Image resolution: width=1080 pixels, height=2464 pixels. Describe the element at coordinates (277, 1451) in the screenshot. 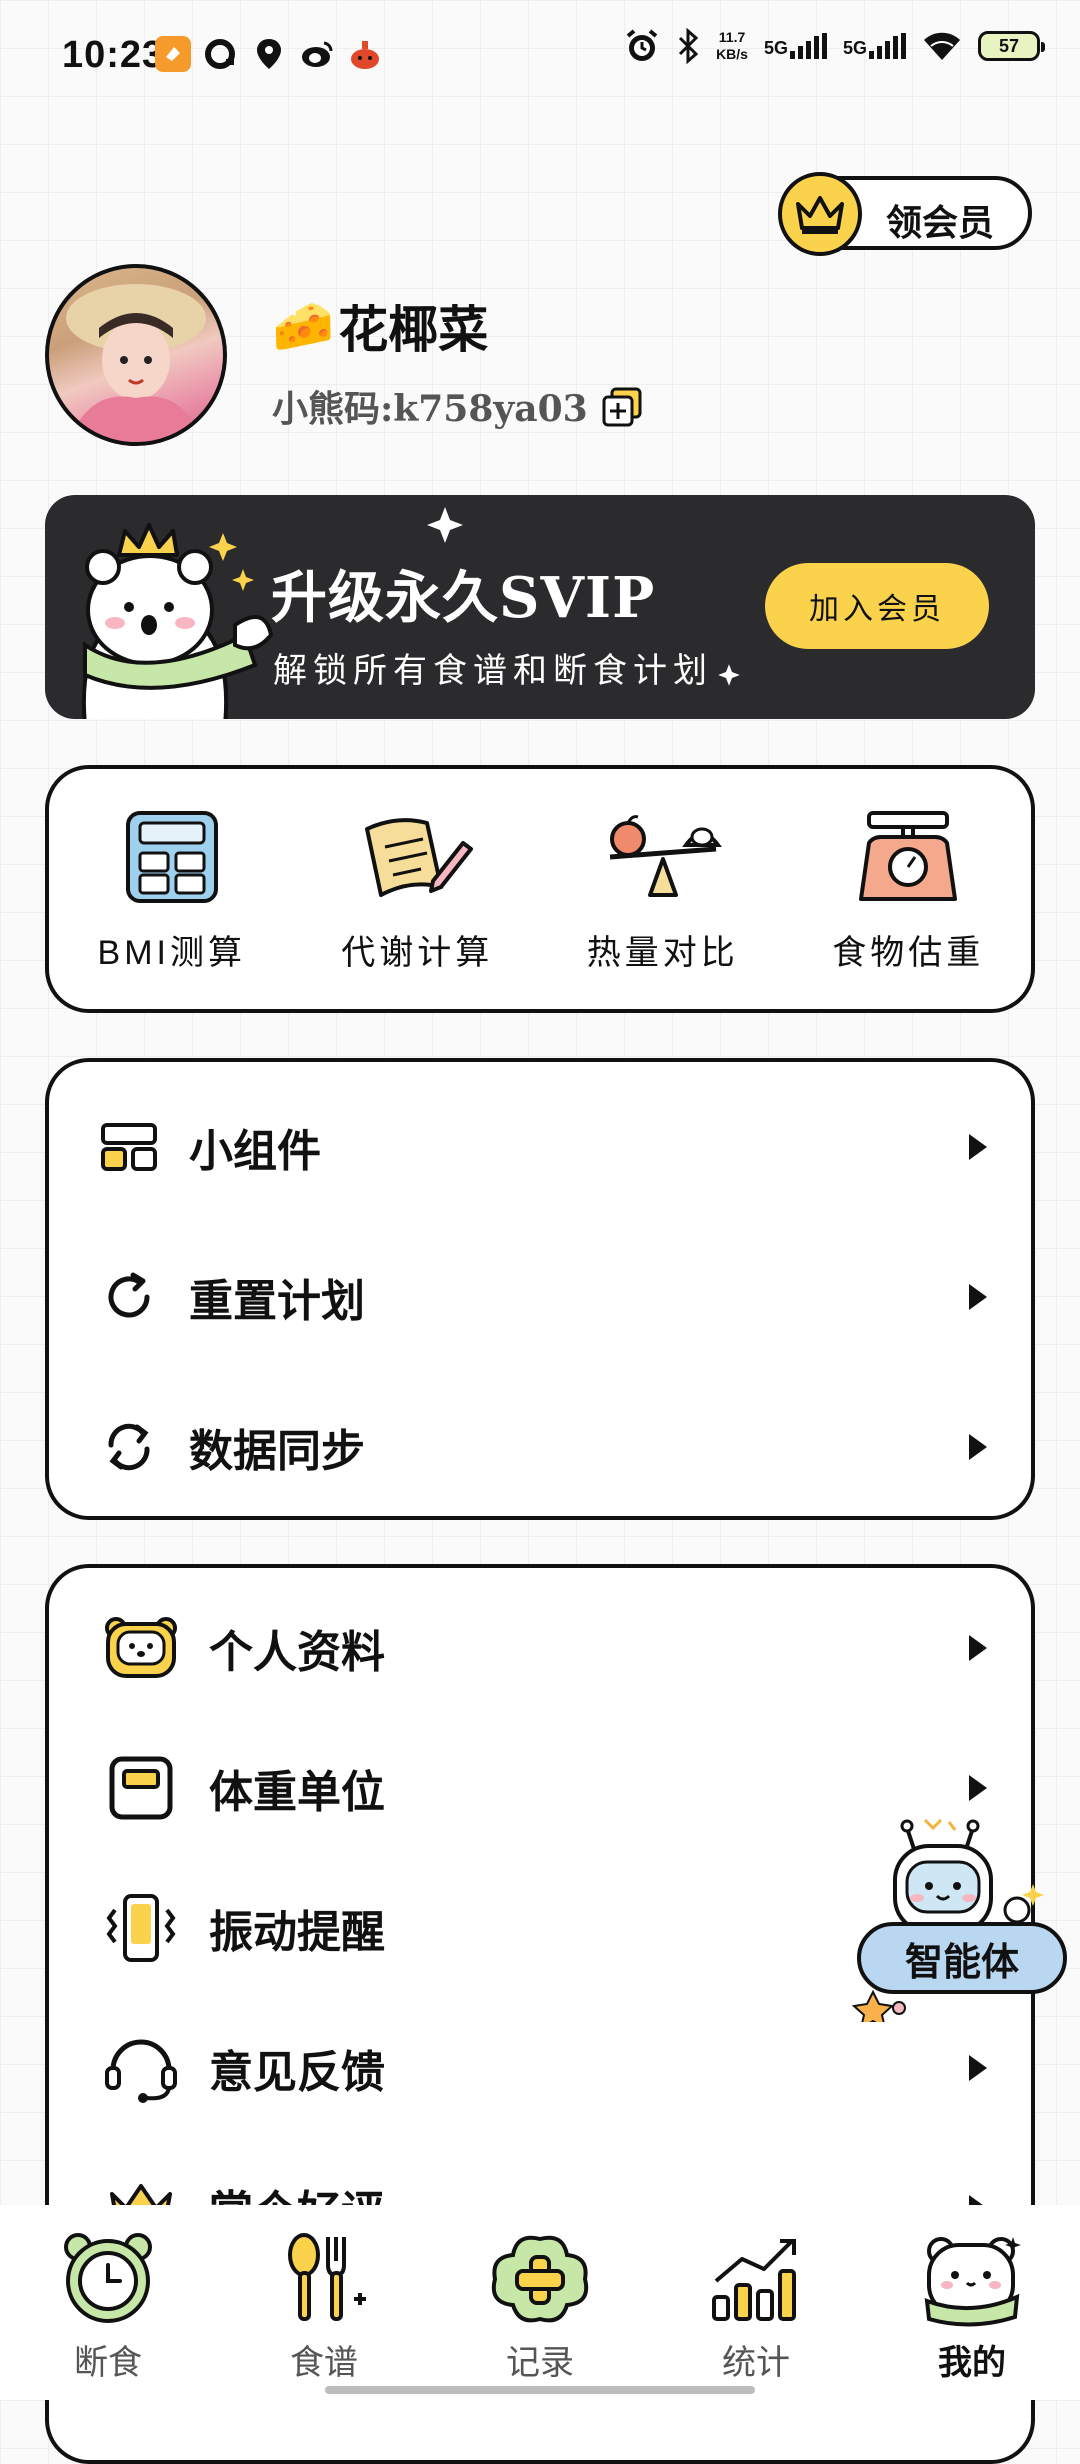

I see `menu-item-label: 数据同步` at that location.